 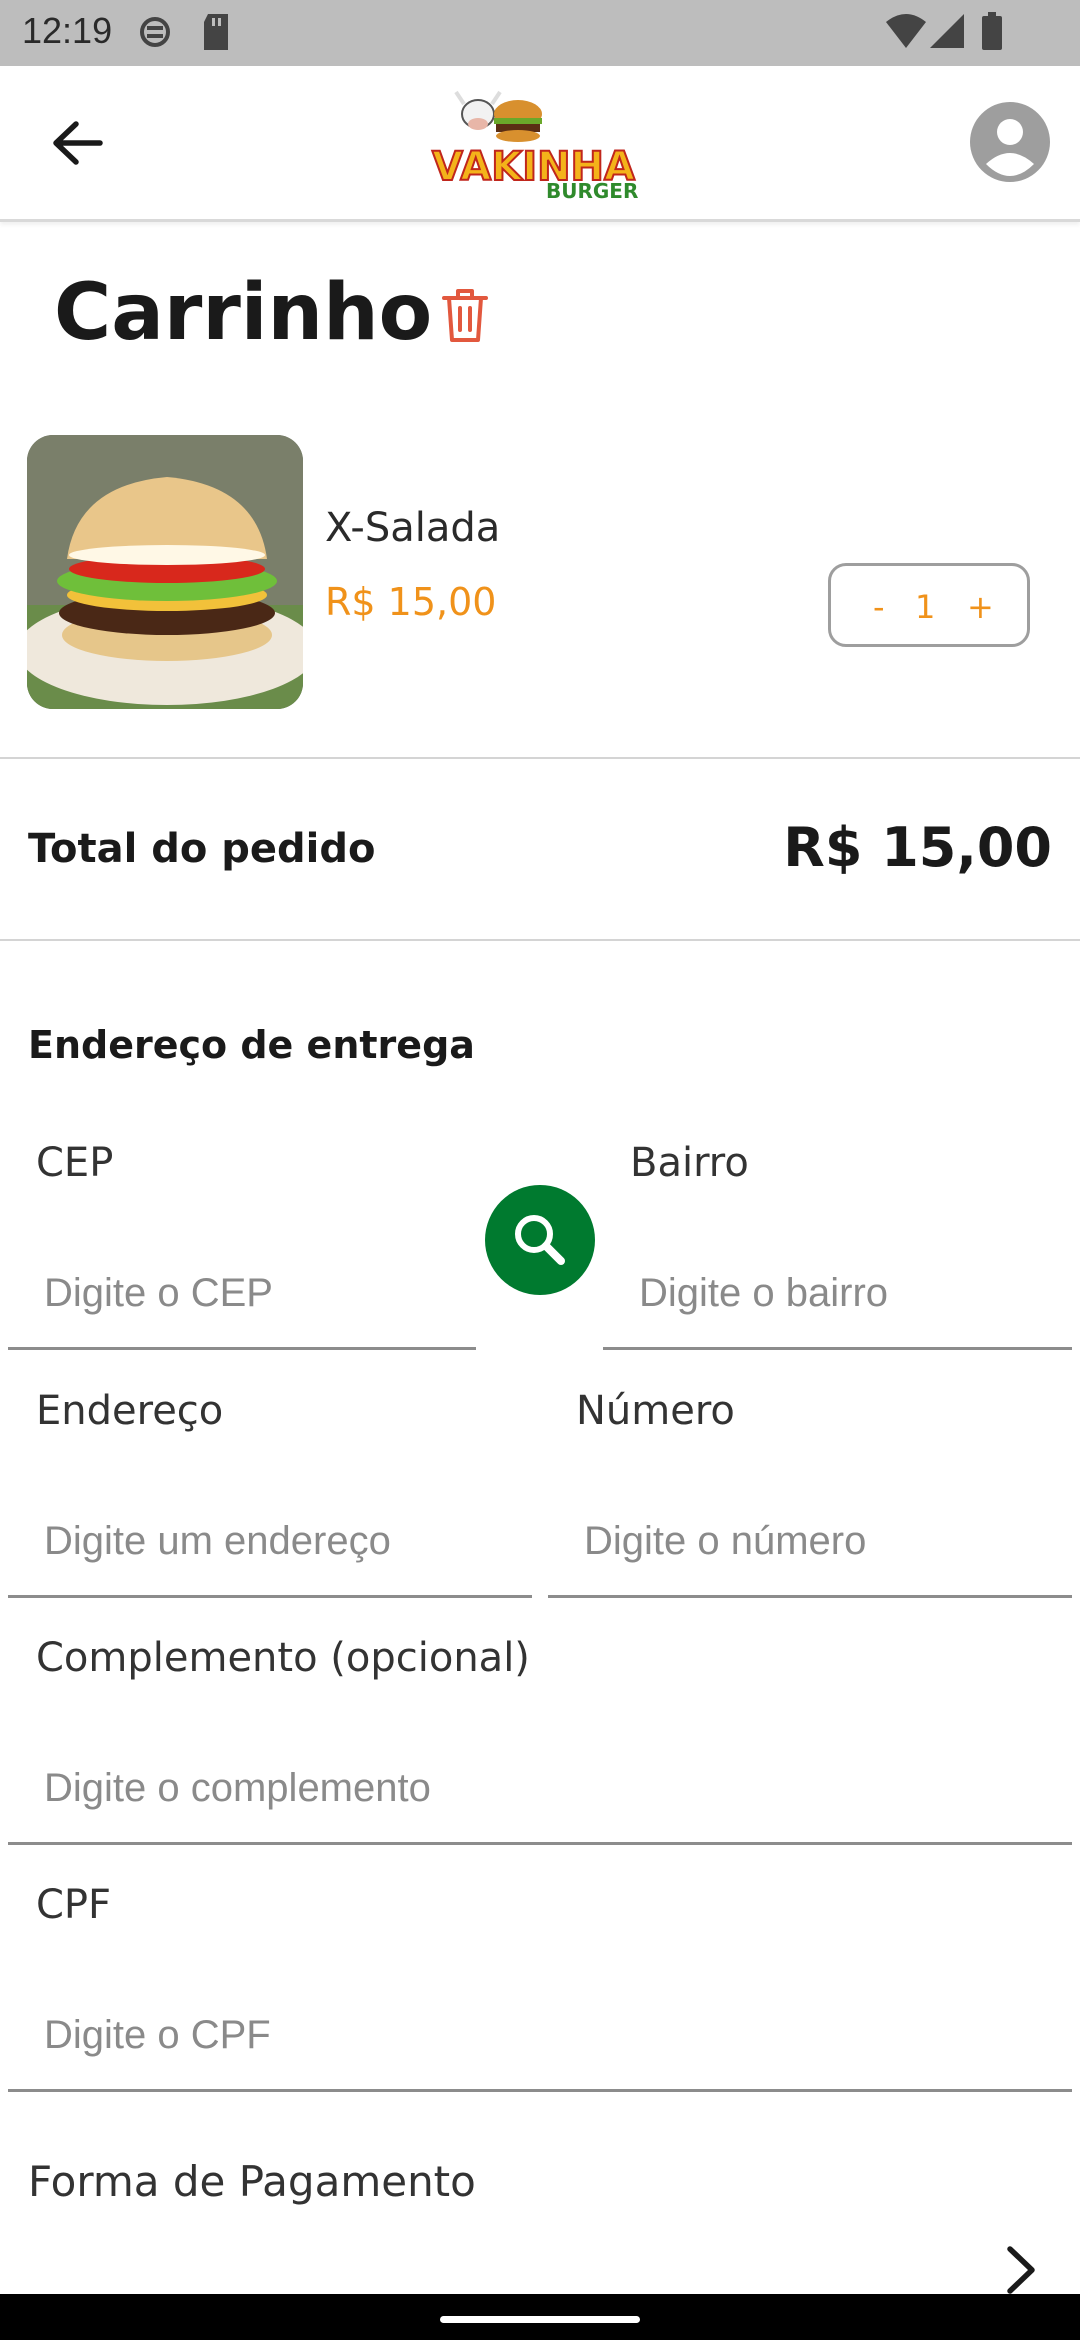 I want to click on total-label: Total do pedido, so click(x=202, y=849).